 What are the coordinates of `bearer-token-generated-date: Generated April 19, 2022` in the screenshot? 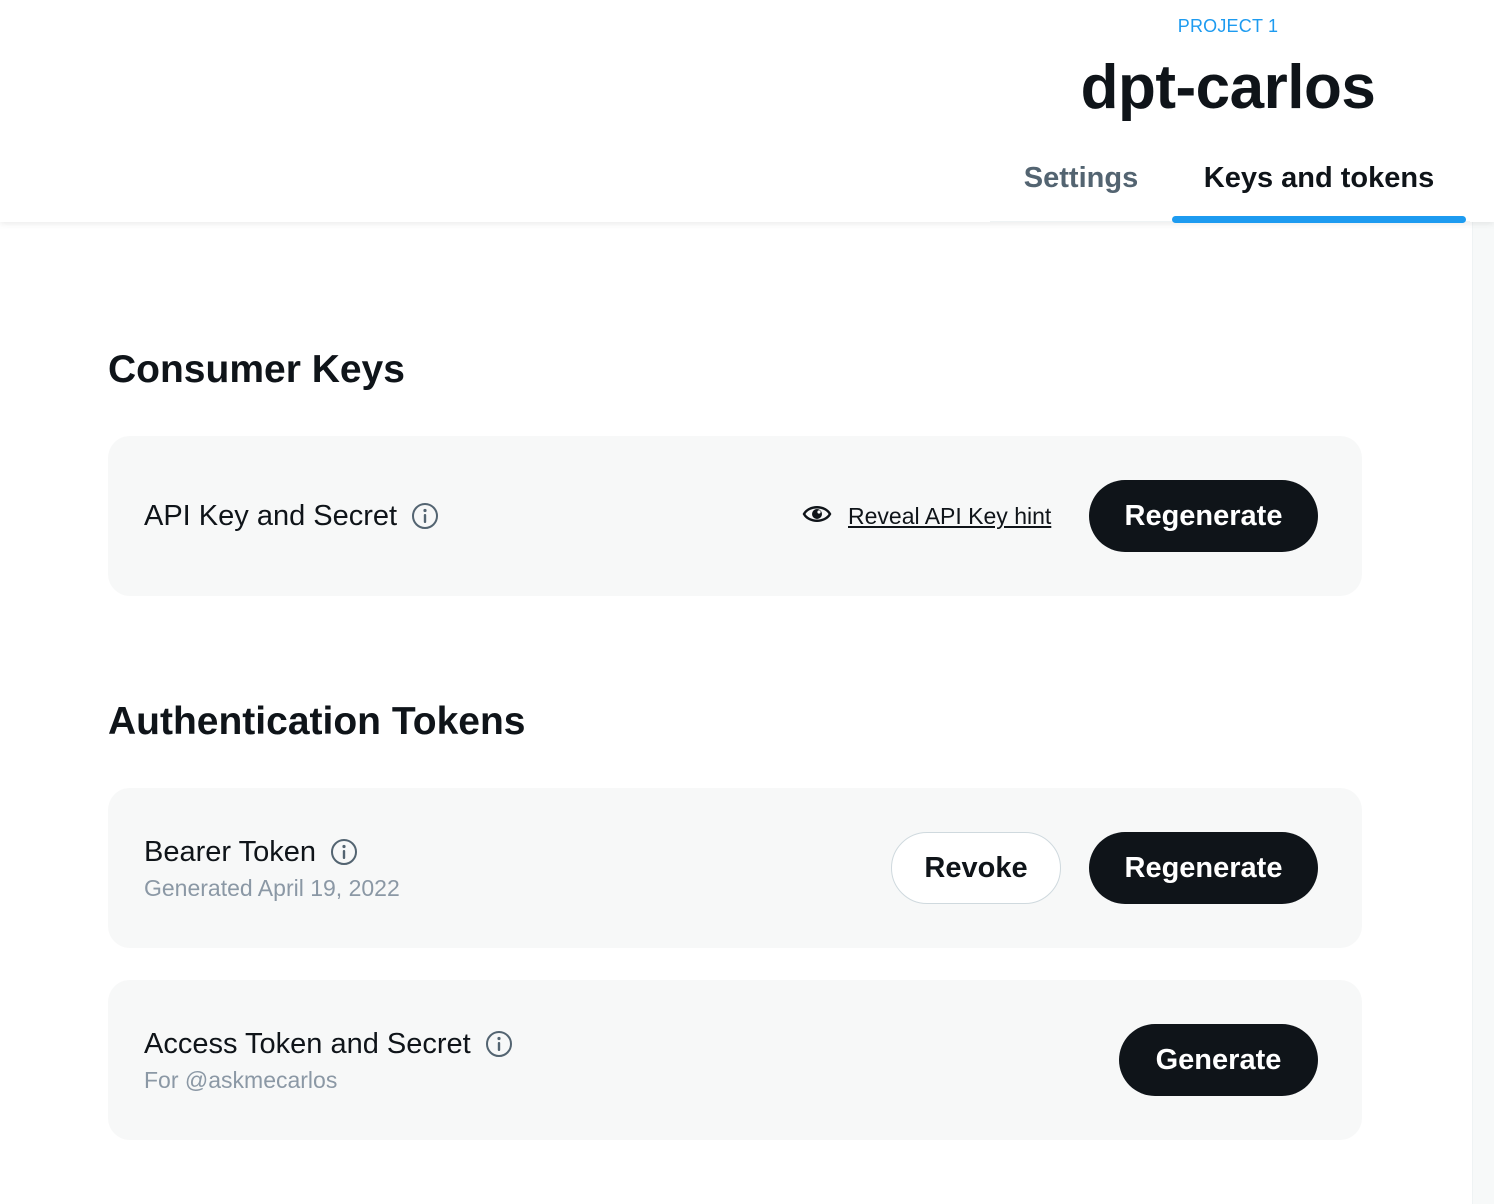 It's located at (272, 888).